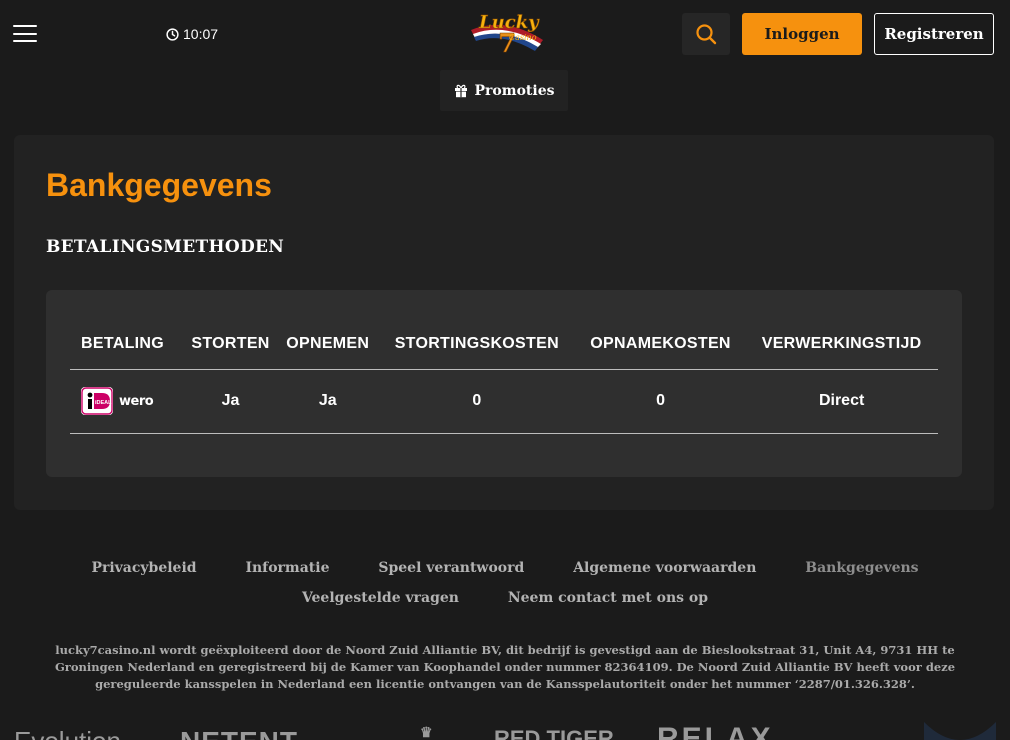 This screenshot has width=1010, height=740. Describe the element at coordinates (514, 90) in the screenshot. I see `promotions-label: Promoties` at that location.